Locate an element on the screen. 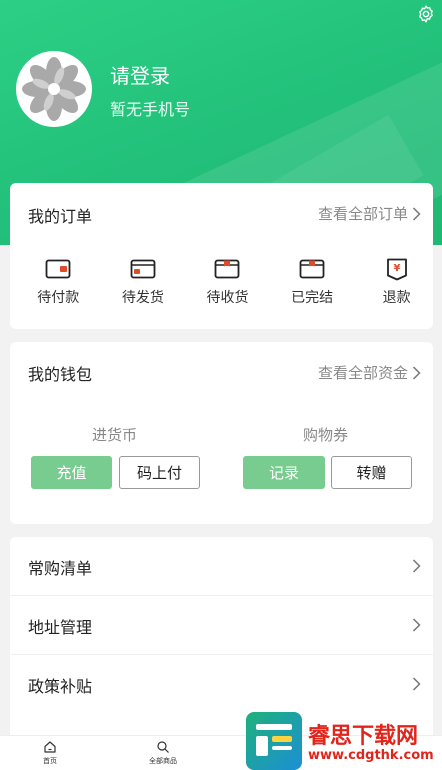 Image resolution: width=442 pixels, height=770 pixels. menu-item-label: 地址管理 is located at coordinates (60, 627).